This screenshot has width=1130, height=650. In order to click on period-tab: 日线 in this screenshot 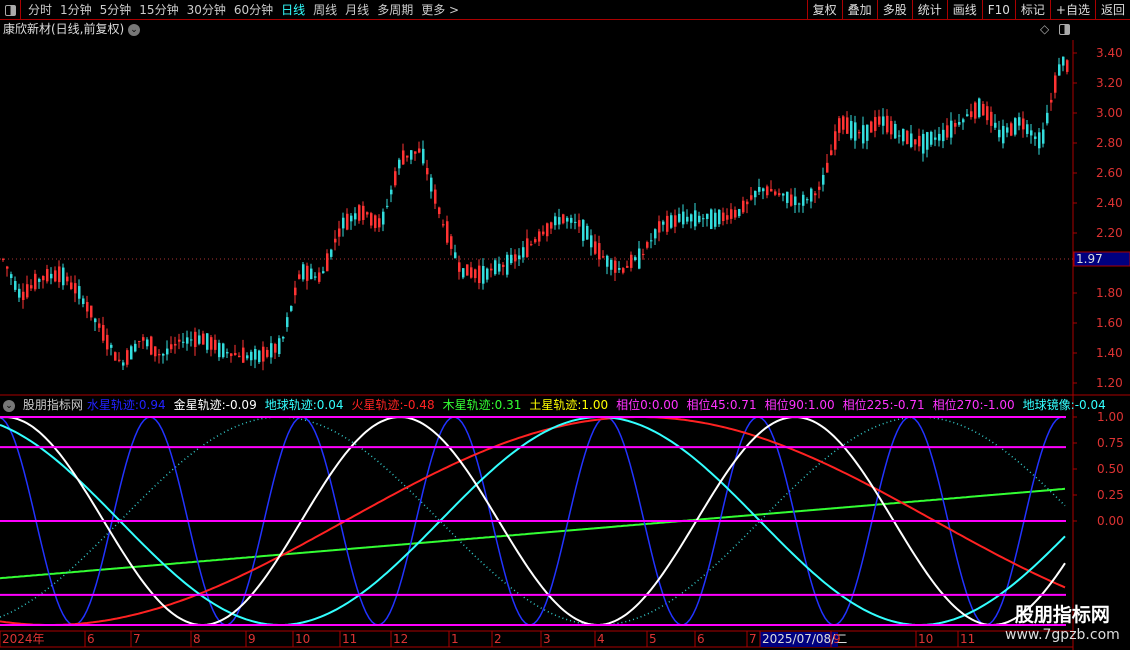, I will do `click(293, 9)`.